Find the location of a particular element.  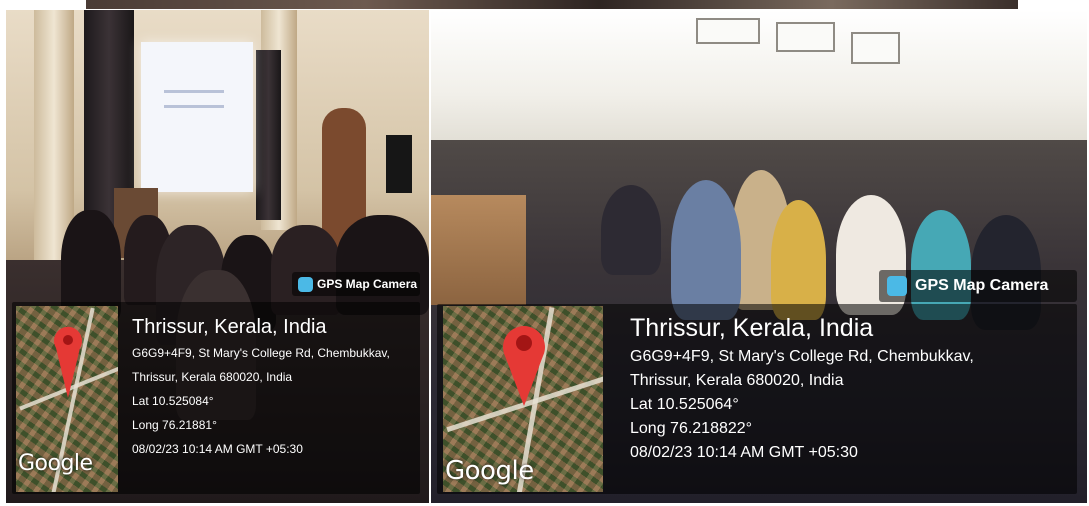

stage-curtain is located at coordinates (268, 135).